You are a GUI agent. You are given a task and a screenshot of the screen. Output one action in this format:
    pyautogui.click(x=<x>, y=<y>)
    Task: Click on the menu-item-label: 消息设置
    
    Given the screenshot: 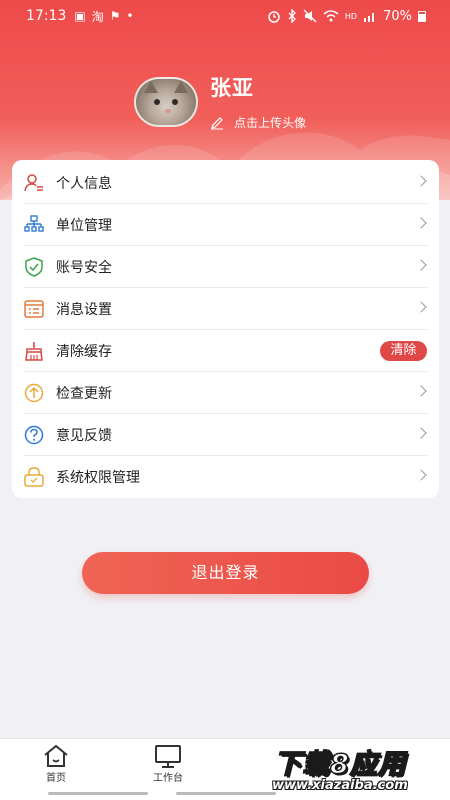 What is the action you would take?
    pyautogui.click(x=84, y=310)
    